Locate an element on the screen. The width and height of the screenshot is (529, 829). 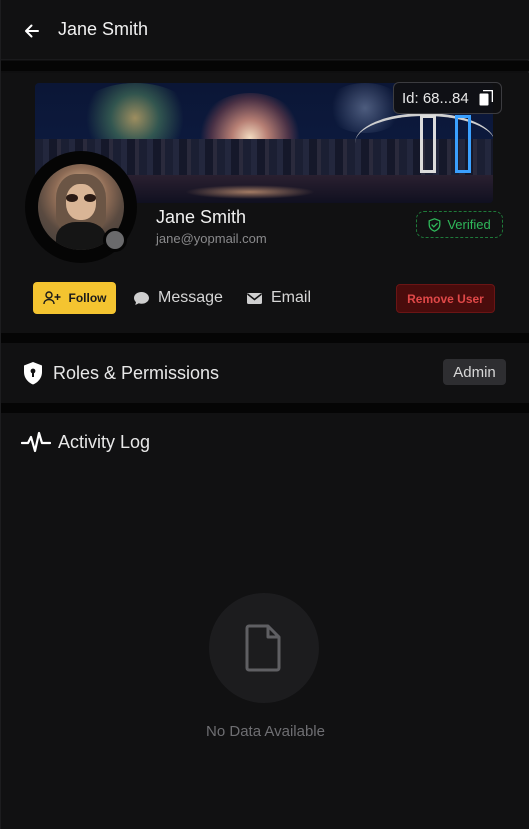
profile-email: jane@yopmail.com is located at coordinates (211, 238).